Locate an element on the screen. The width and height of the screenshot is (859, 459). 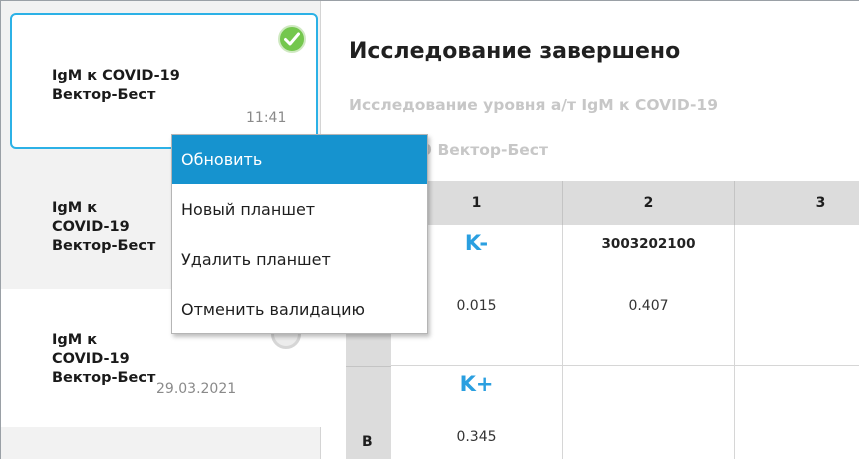
well-value: 0.407 is located at coordinates (648, 306).